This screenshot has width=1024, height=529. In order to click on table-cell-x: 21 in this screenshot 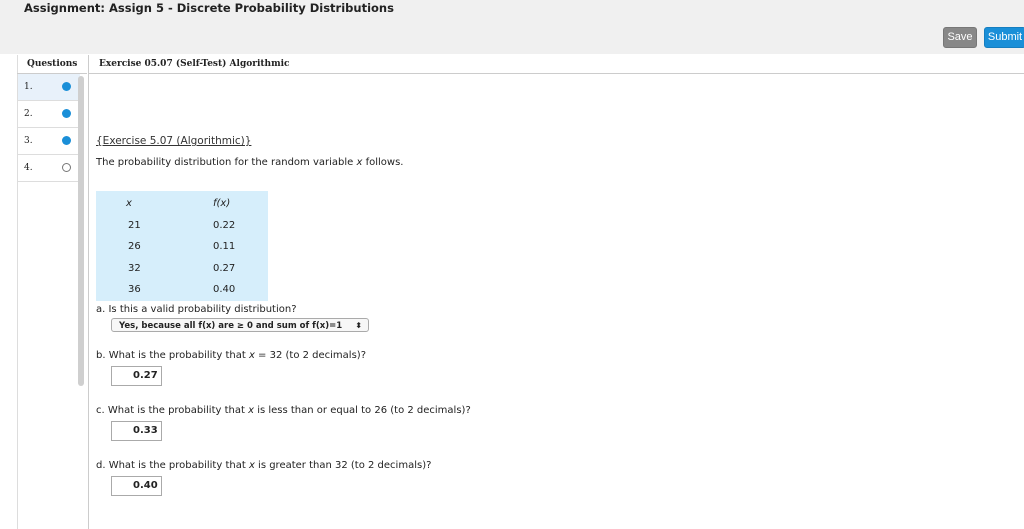, I will do `click(134, 225)`.